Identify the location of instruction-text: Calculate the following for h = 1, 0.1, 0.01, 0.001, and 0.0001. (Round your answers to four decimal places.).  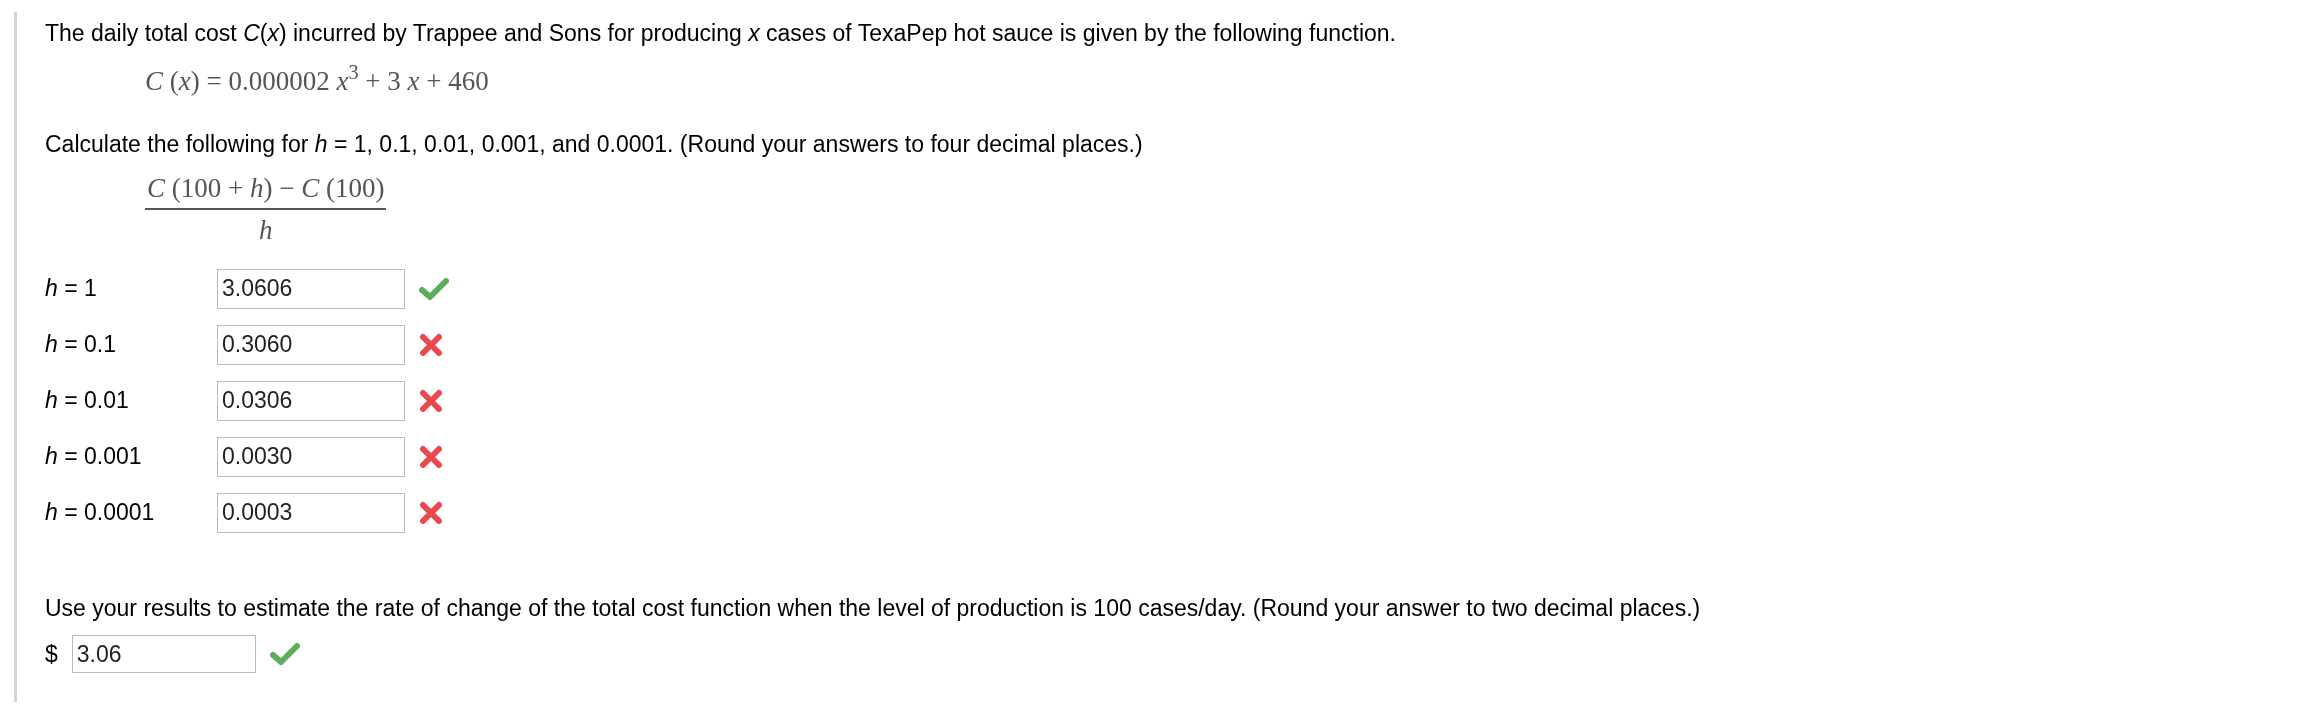
(594, 144).